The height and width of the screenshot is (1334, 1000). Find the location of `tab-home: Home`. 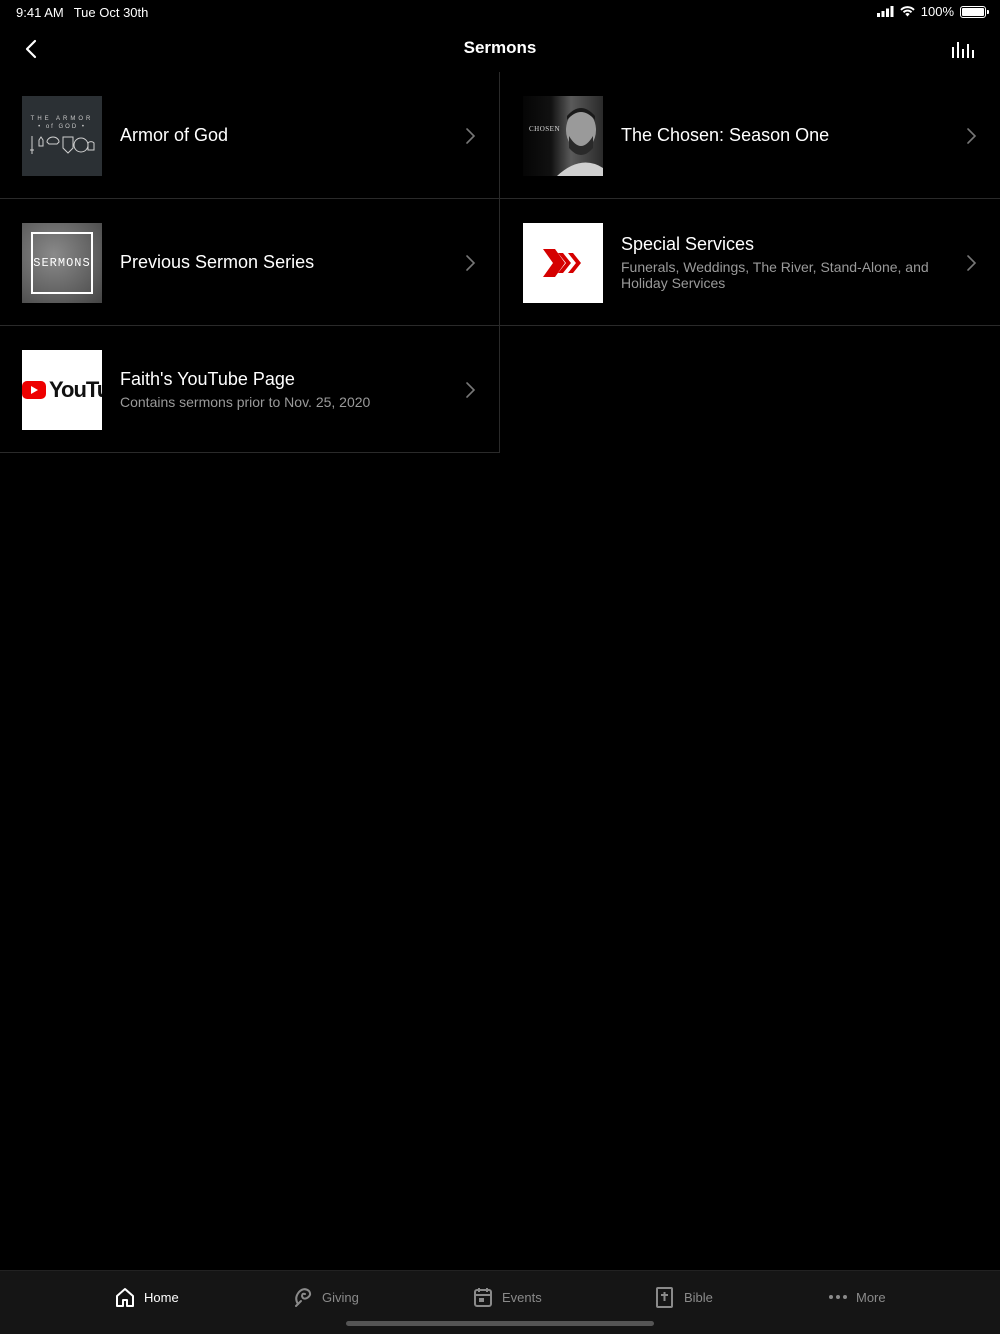

tab-home: Home is located at coordinates (146, 1297).